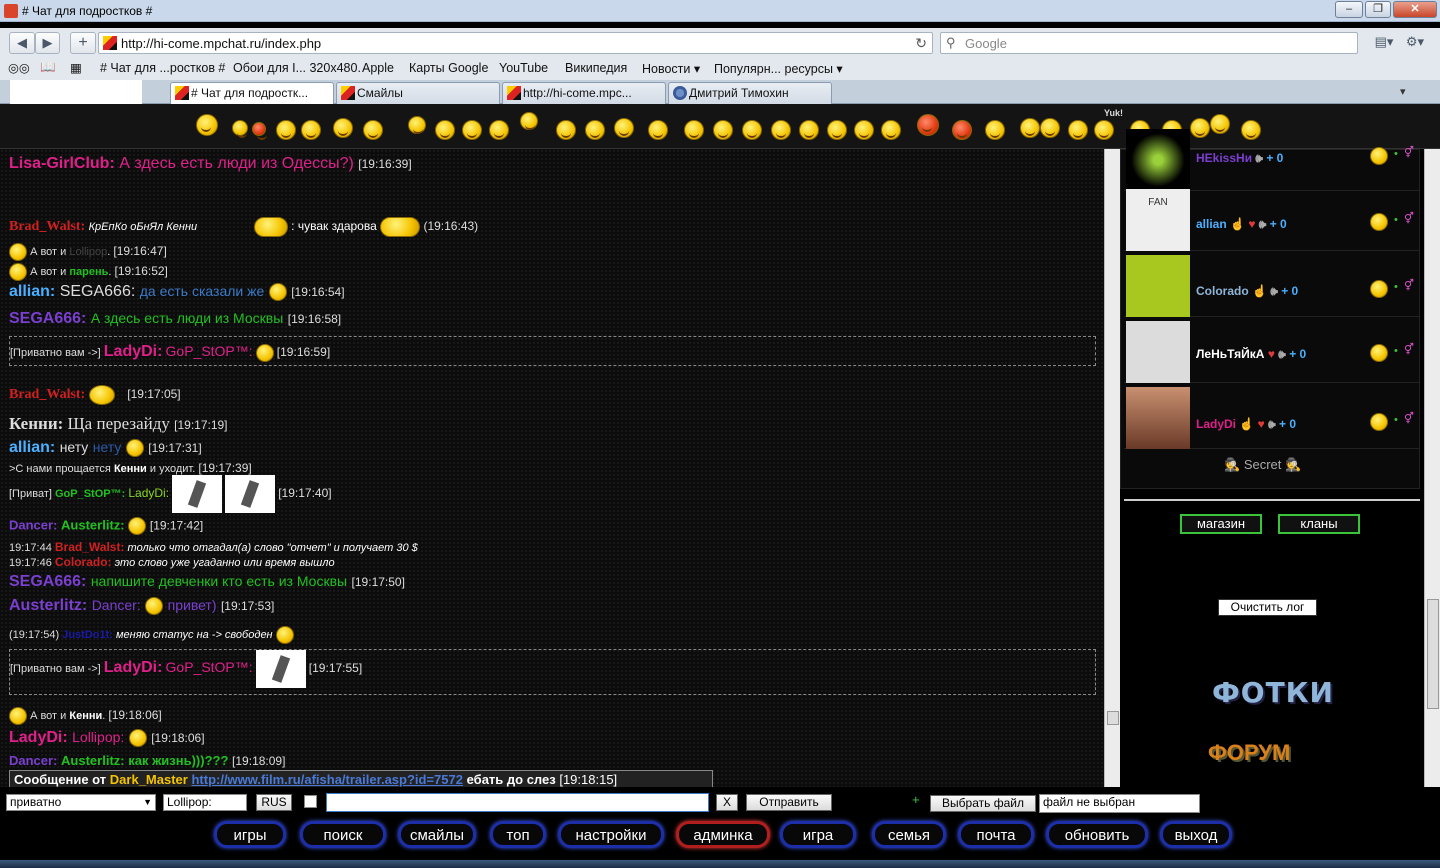 The height and width of the screenshot is (868, 1440). Describe the element at coordinates (727, 802) in the screenshot. I see `clear-input-button: X` at that location.